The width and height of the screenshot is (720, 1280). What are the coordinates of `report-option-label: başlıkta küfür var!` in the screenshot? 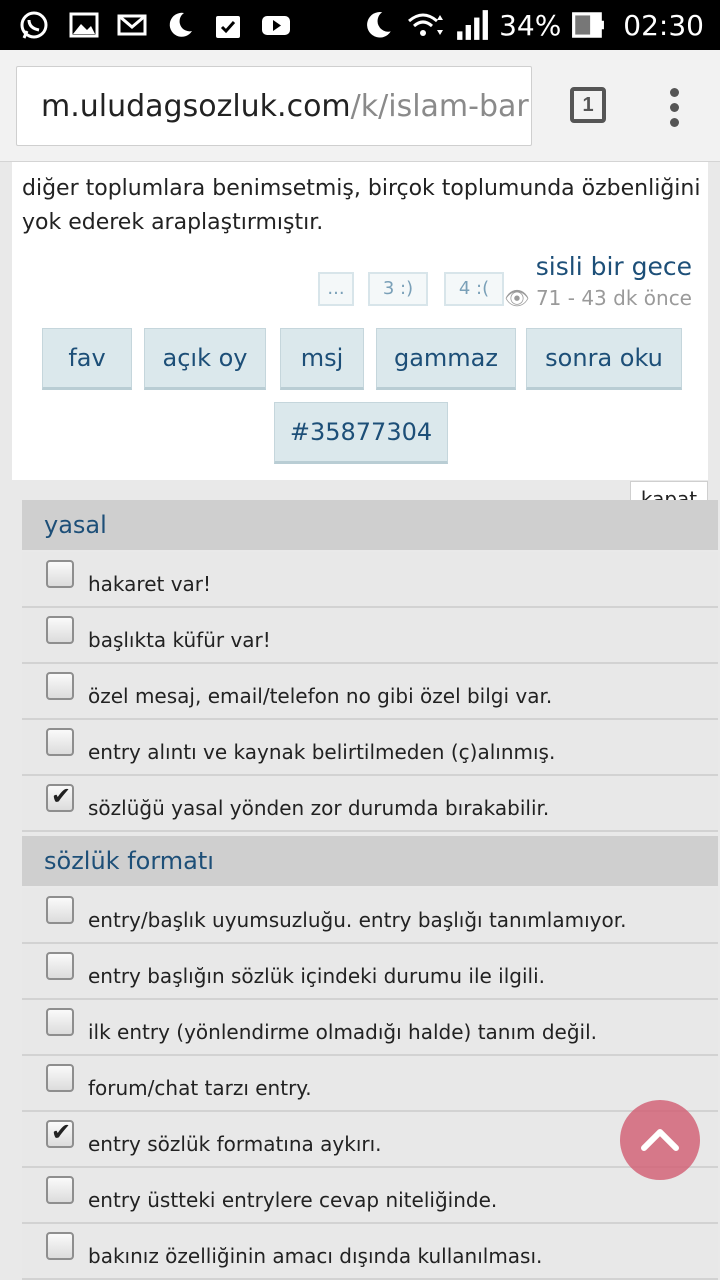 It's located at (179, 640).